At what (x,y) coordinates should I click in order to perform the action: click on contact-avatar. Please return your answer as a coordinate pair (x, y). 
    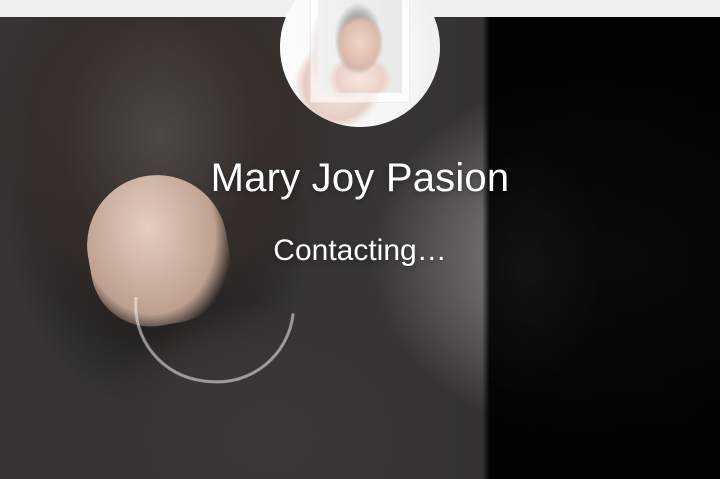
    Looking at the image, I should click on (360, 63).